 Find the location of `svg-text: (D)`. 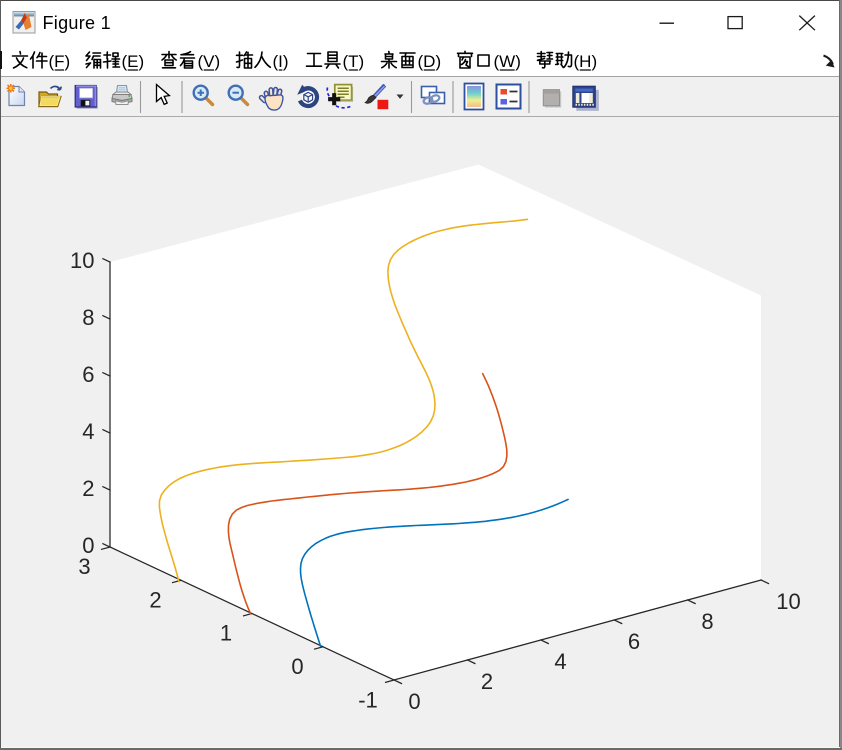

svg-text: (D) is located at coordinates (430, 61).